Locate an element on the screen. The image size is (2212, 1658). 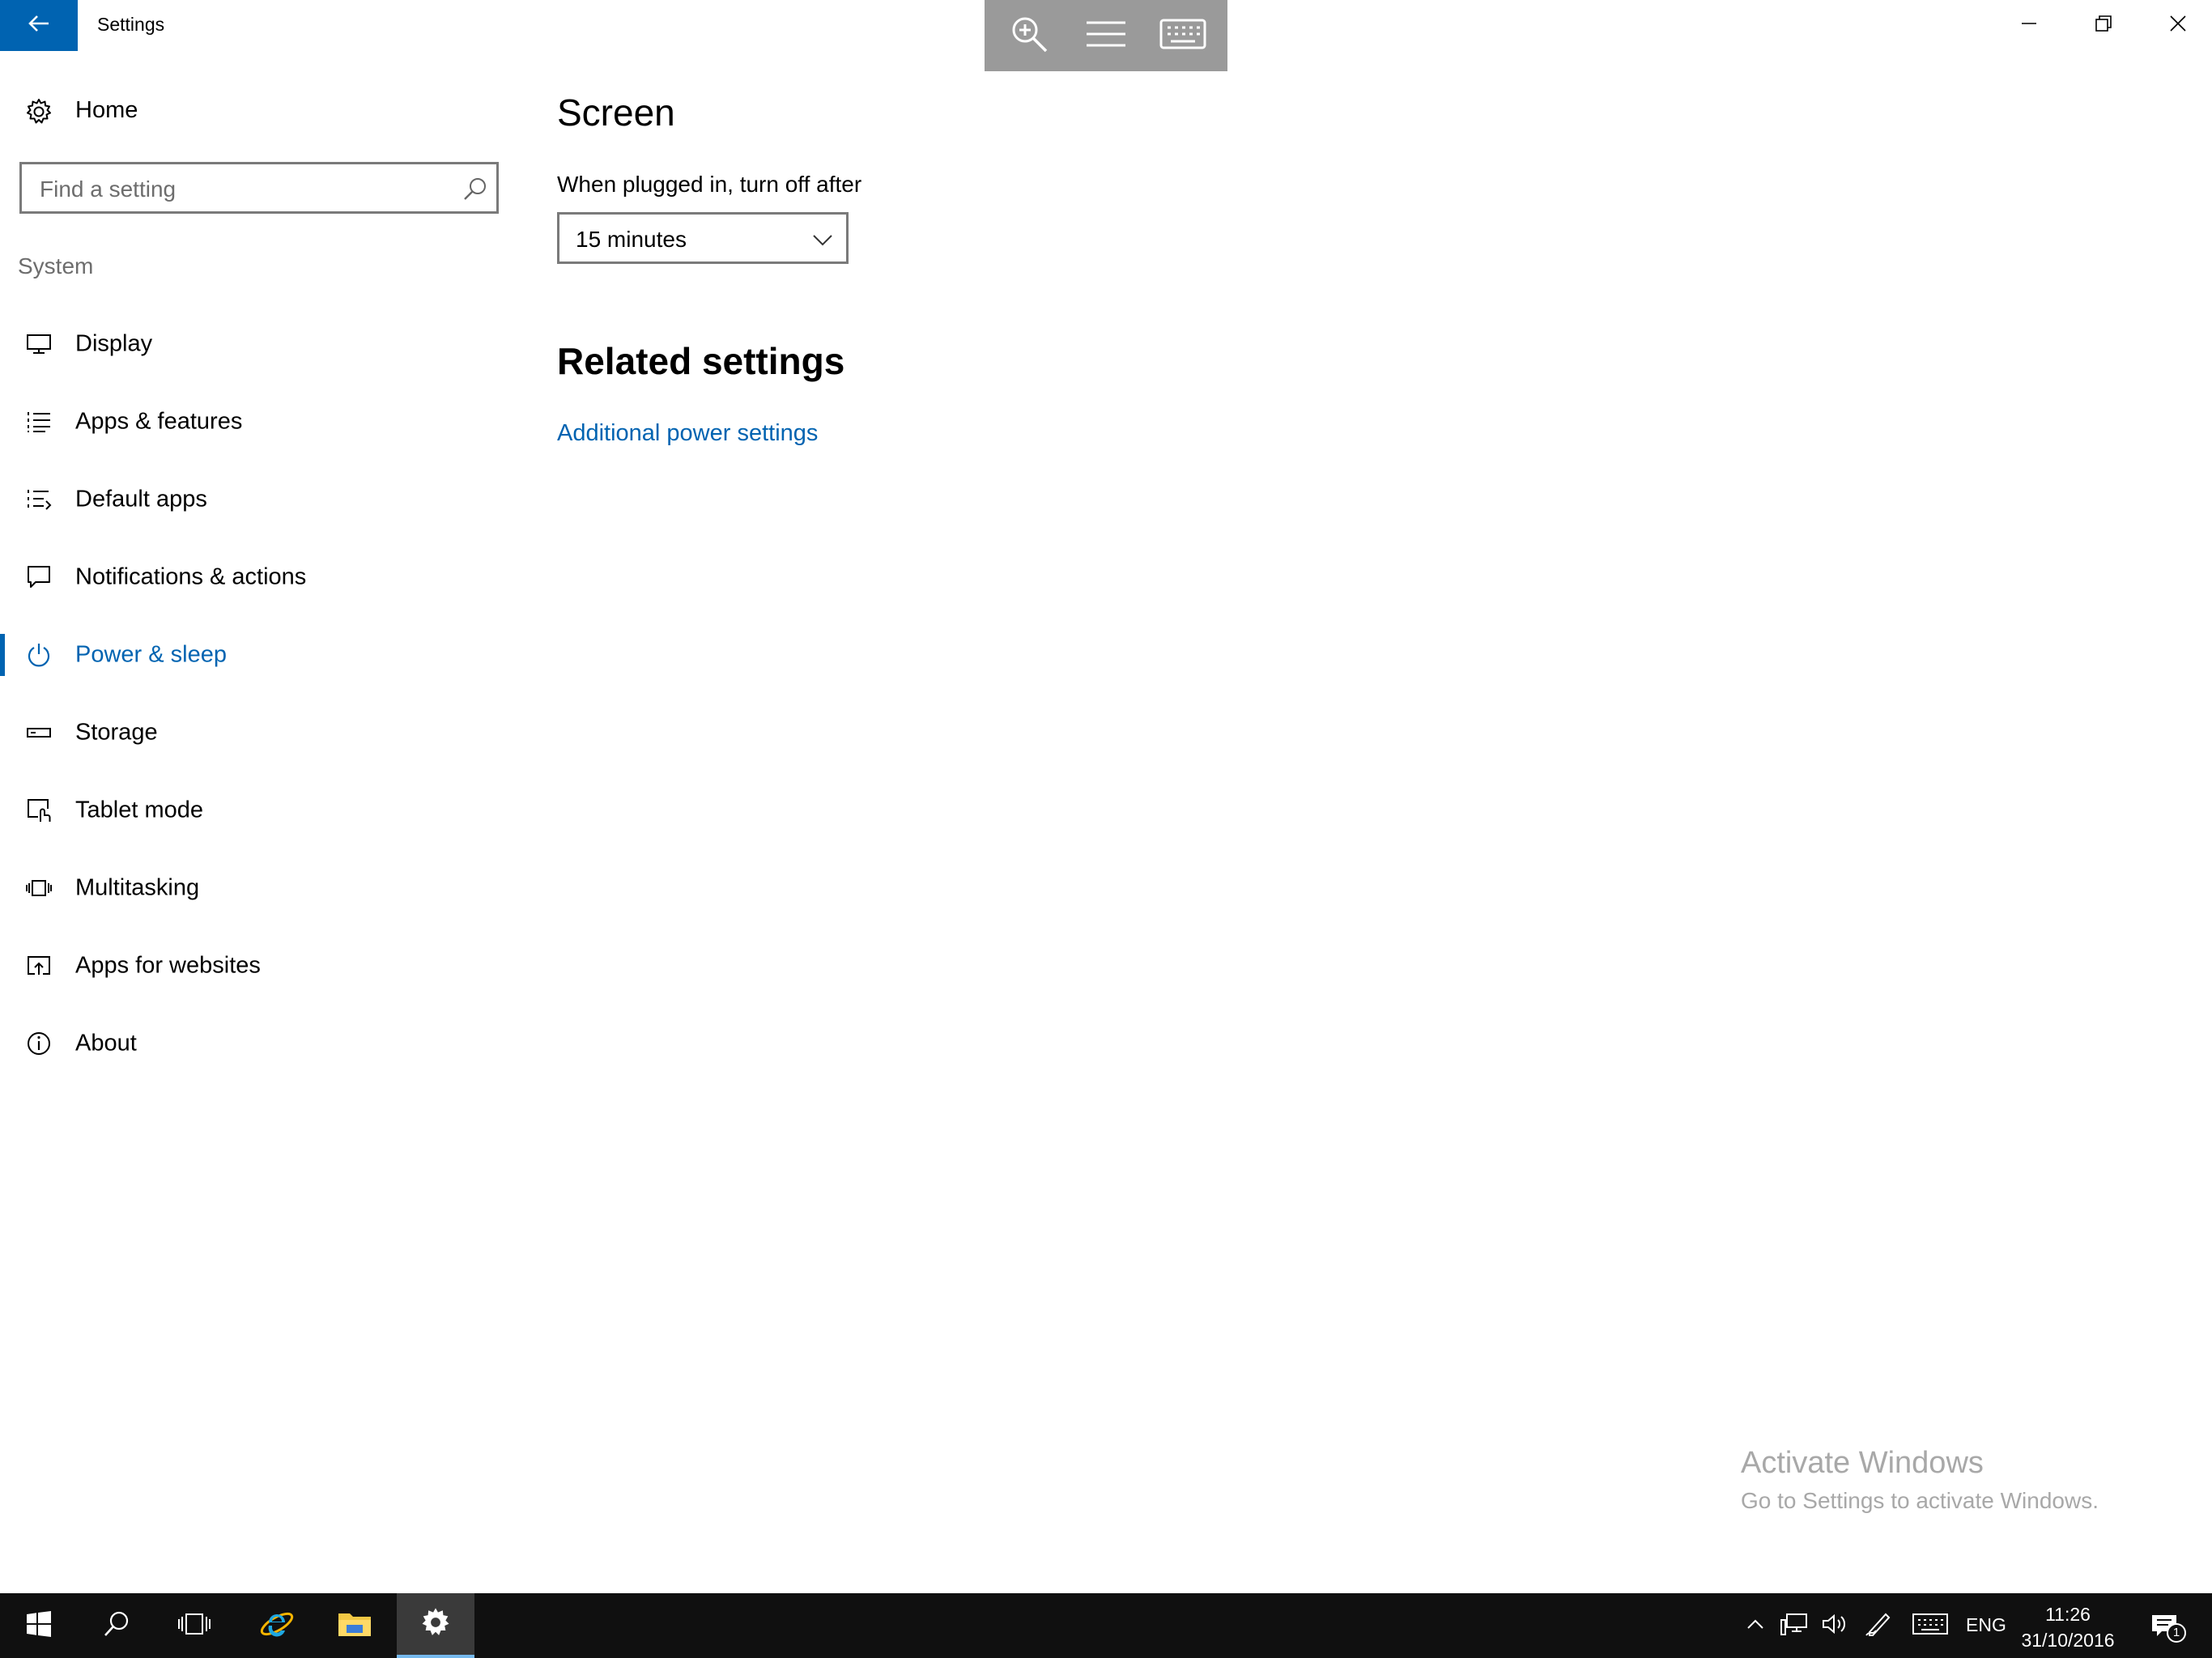
network-icon is located at coordinates (1795, 1626).